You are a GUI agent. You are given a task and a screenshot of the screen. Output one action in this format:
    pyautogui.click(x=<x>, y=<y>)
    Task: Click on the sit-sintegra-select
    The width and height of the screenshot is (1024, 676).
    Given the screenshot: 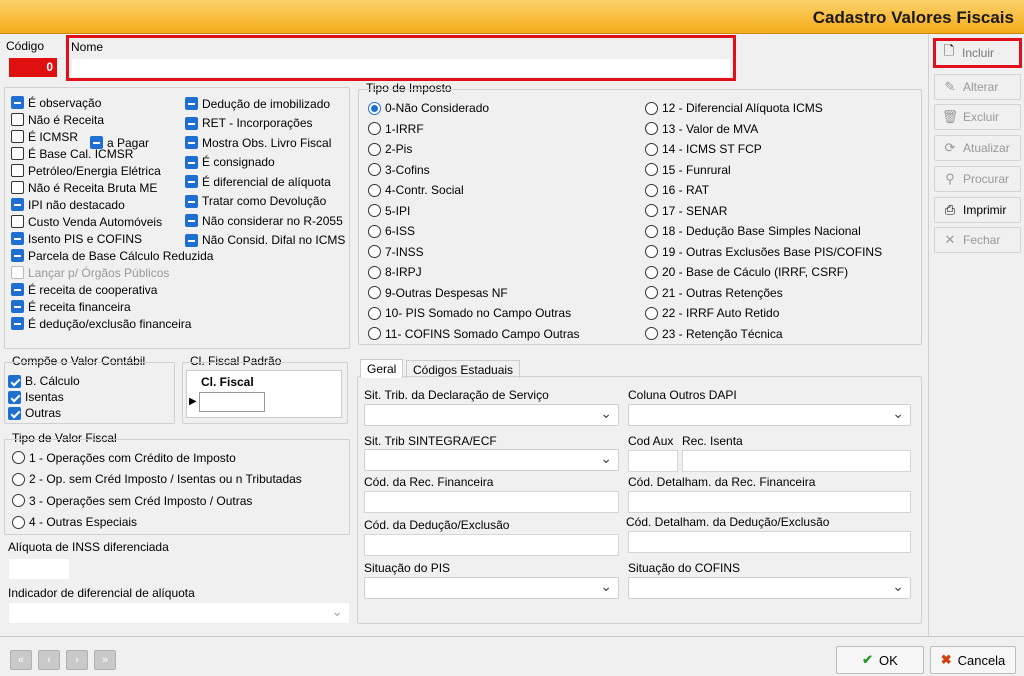 What is the action you would take?
    pyautogui.click(x=491, y=460)
    